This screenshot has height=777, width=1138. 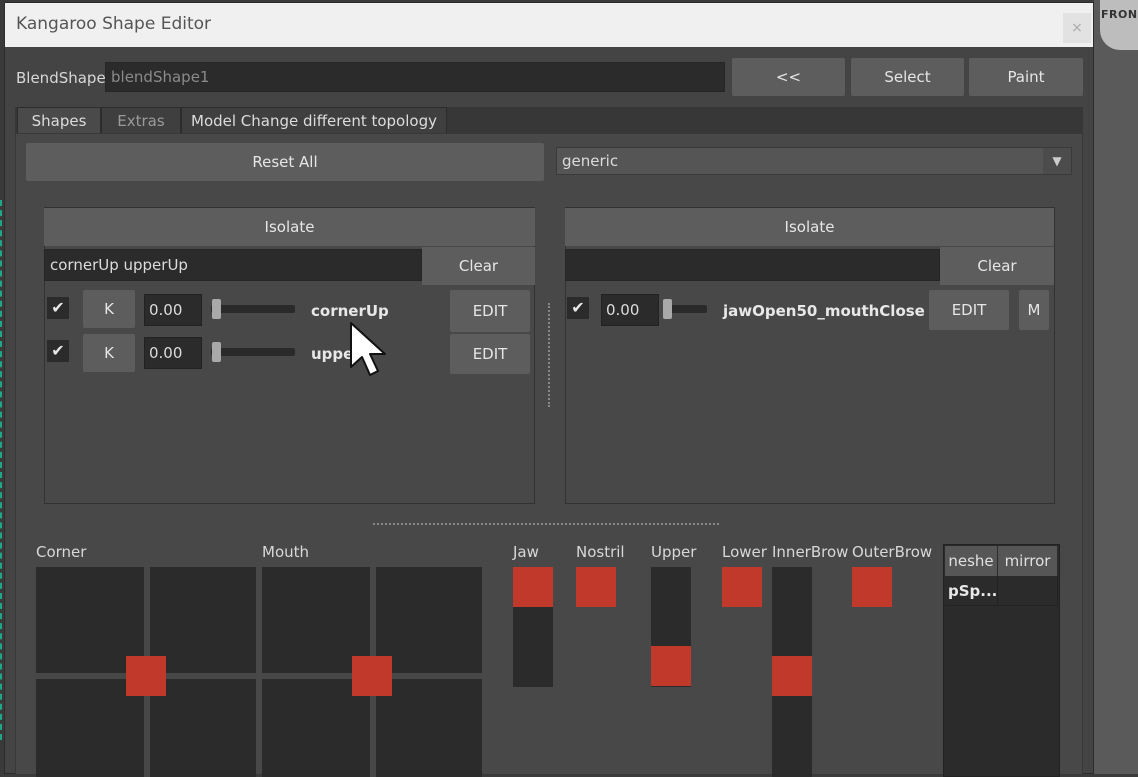 I want to click on upper-handle, so click(x=671, y=666).